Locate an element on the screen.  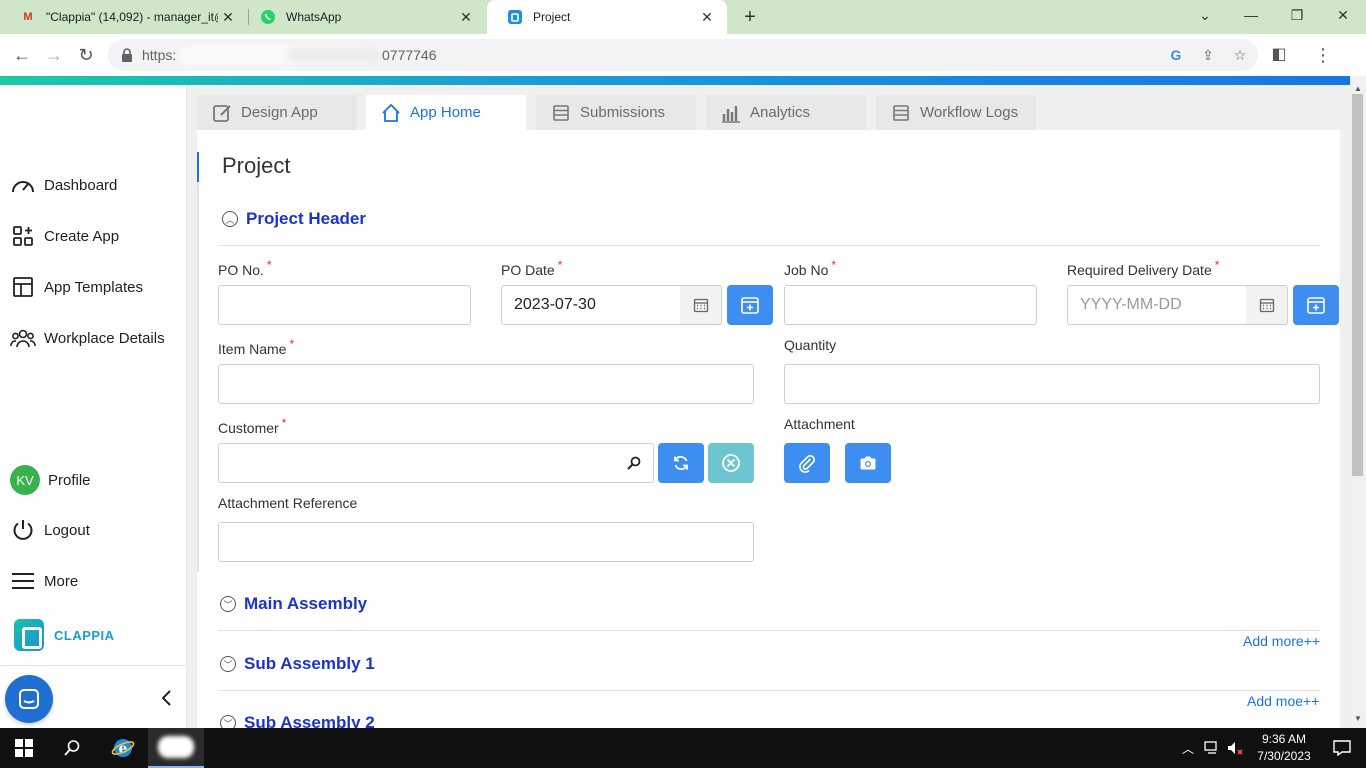
tab-search-icon: ⌄ is located at coordinates (1205, 15).